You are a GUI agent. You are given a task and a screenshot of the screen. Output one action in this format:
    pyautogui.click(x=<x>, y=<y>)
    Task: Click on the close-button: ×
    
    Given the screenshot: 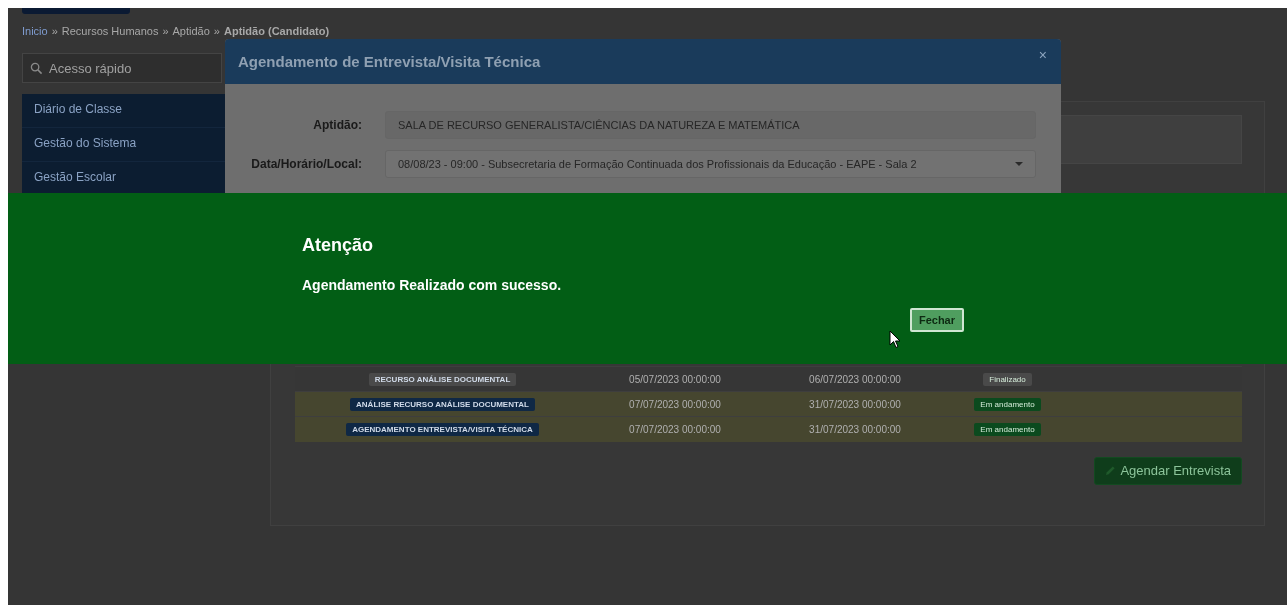 What is the action you would take?
    pyautogui.click(x=1042, y=55)
    